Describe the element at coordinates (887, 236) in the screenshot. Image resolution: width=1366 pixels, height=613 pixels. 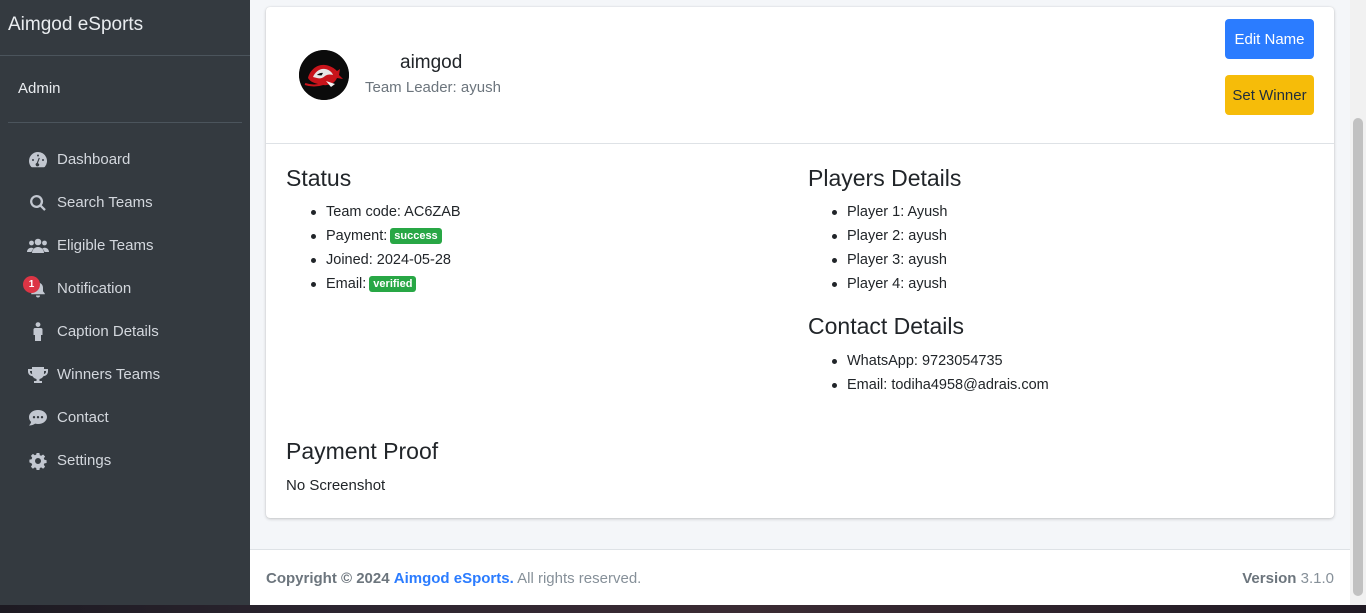
I see `list-item: Player 2: ayush` at that location.